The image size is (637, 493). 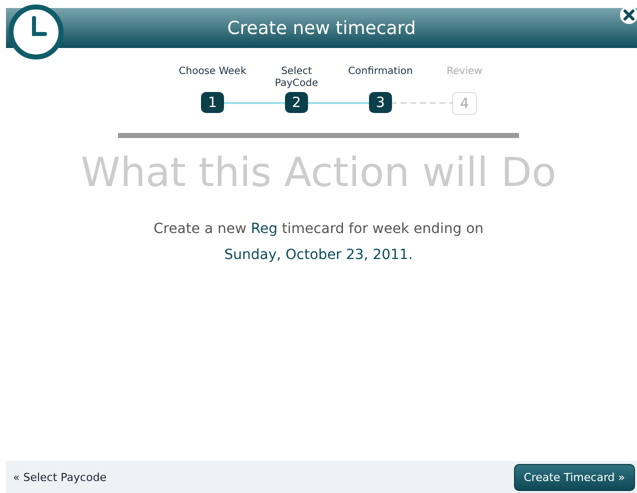 What do you see at coordinates (321, 28) in the screenshot?
I see `window-title: Create new timecard` at bounding box center [321, 28].